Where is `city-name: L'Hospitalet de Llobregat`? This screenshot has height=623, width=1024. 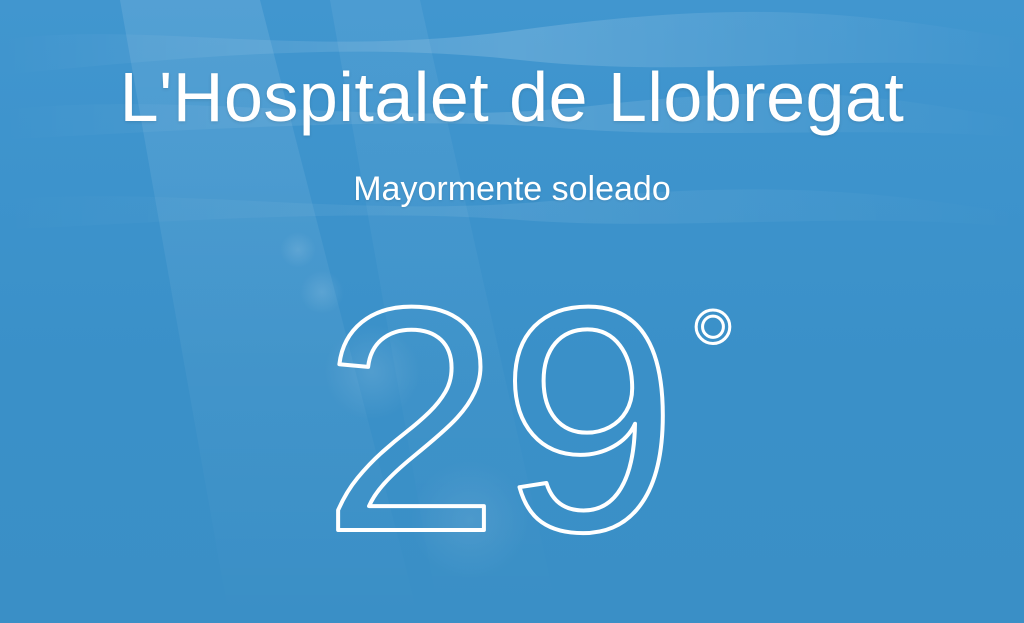
city-name: L'Hospitalet de Llobregat is located at coordinates (512, 97).